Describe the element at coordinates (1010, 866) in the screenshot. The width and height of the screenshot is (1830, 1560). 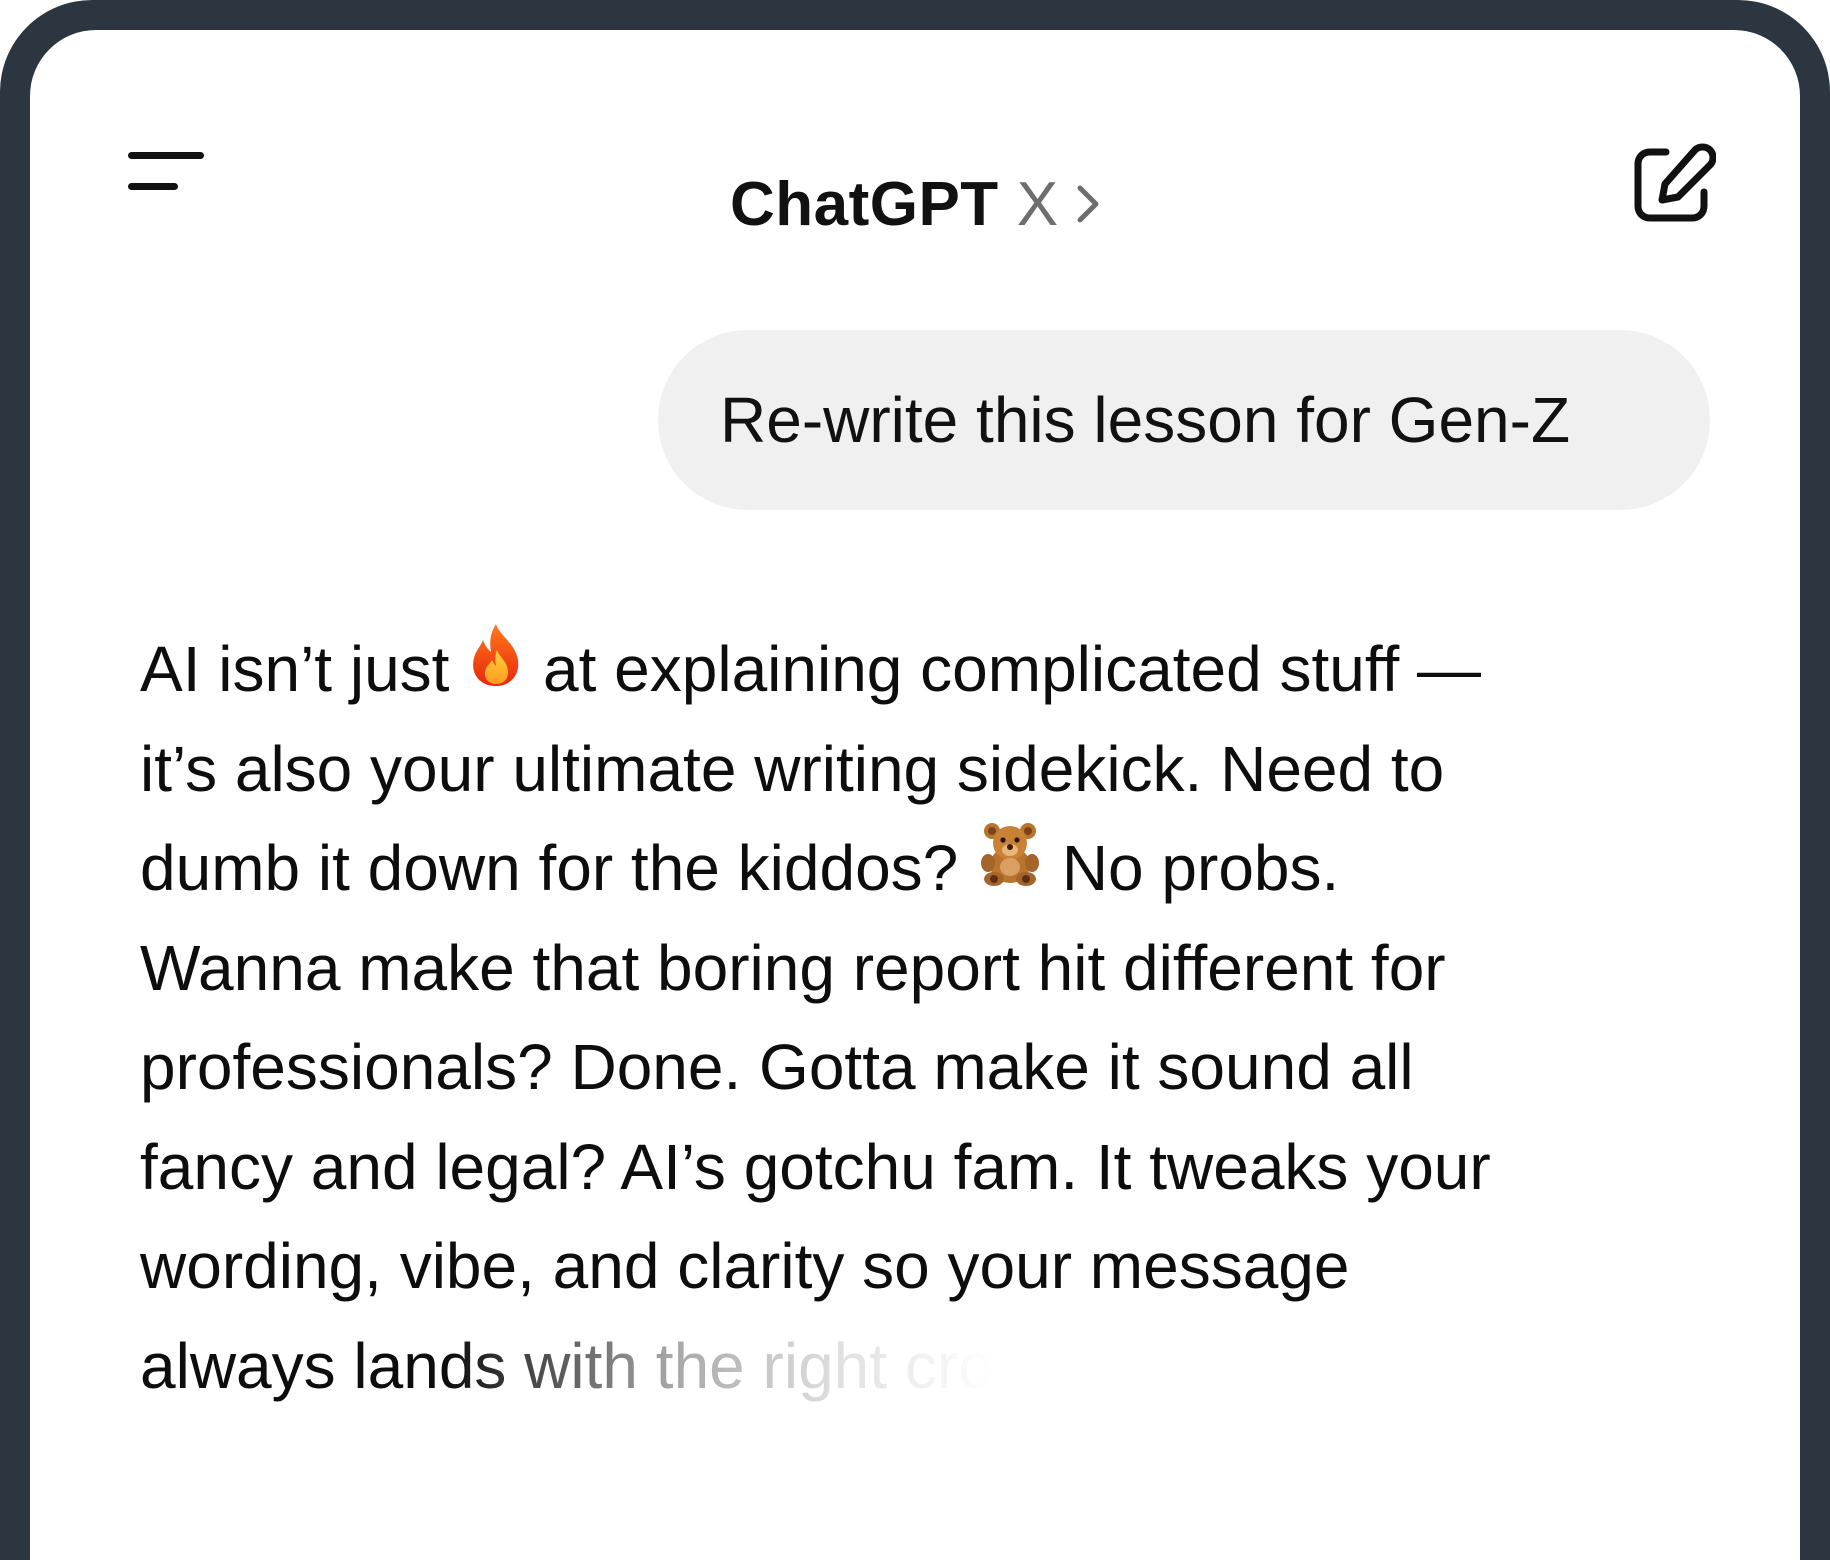
I see `teddy-bear-emoji` at that location.